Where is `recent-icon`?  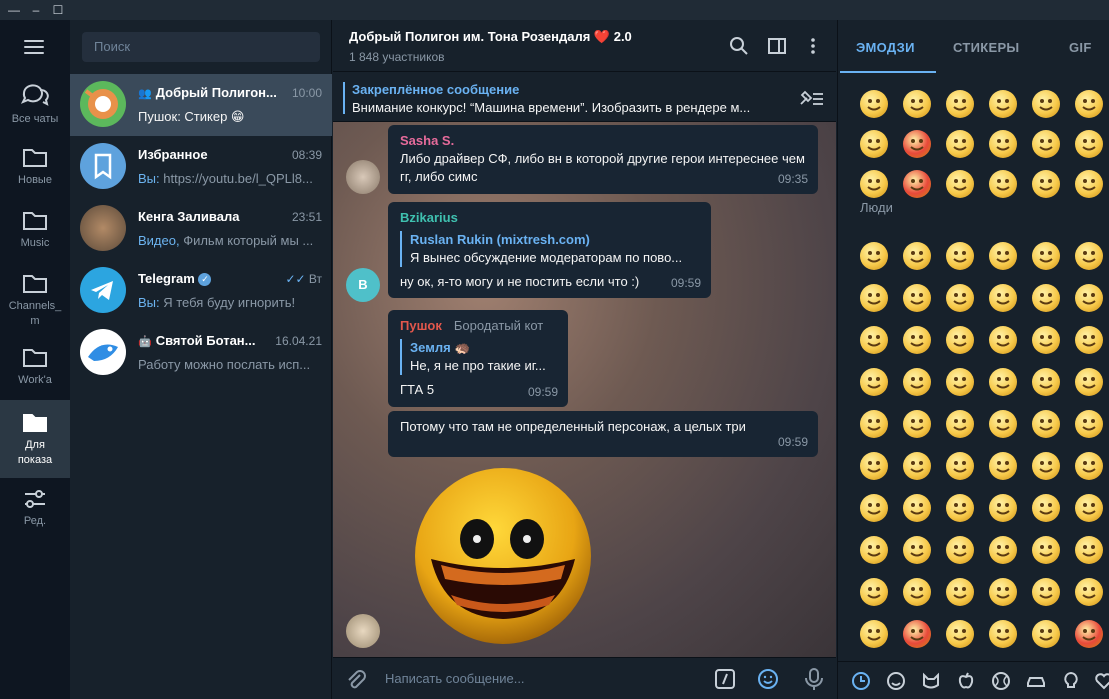 recent-icon is located at coordinates (861, 681).